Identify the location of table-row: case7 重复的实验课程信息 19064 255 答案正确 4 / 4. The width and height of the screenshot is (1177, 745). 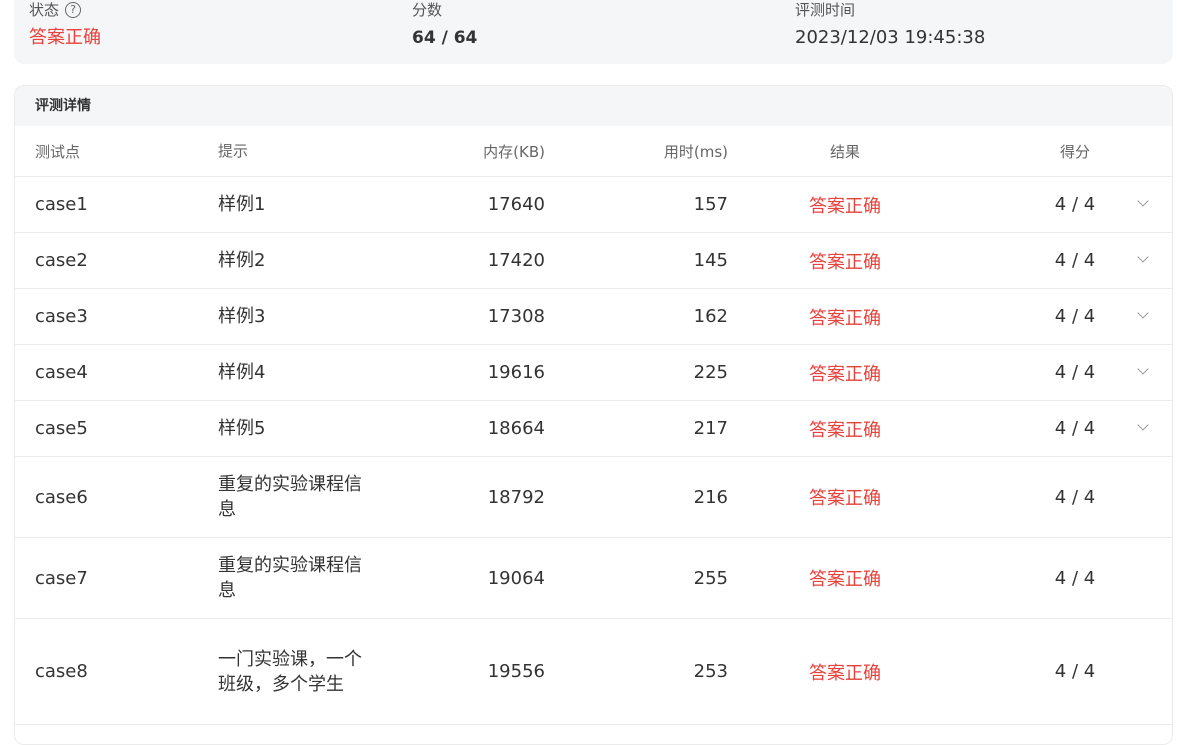
(593, 578).